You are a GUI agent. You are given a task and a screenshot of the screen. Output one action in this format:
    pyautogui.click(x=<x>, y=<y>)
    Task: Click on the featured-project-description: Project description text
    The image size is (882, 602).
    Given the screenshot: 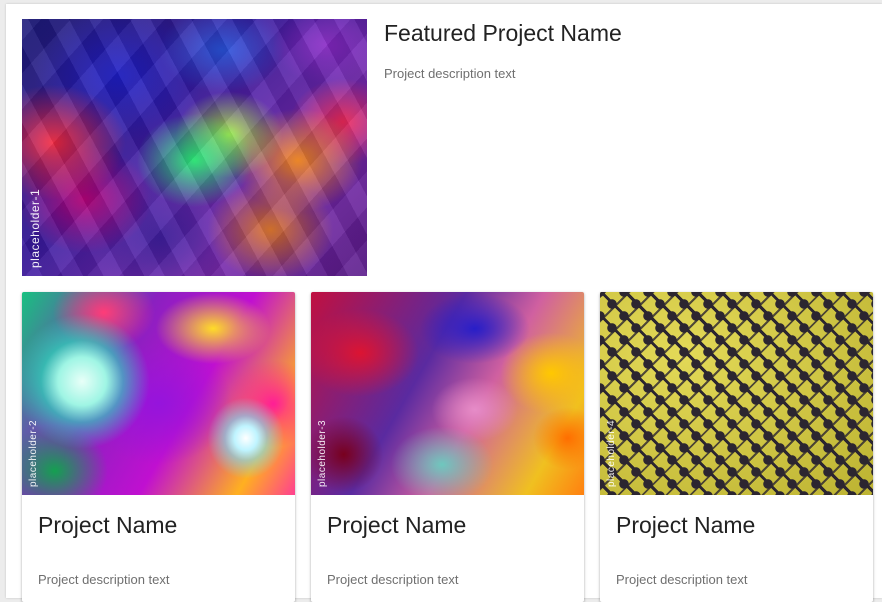 What is the action you would take?
    pyautogui.click(x=450, y=73)
    